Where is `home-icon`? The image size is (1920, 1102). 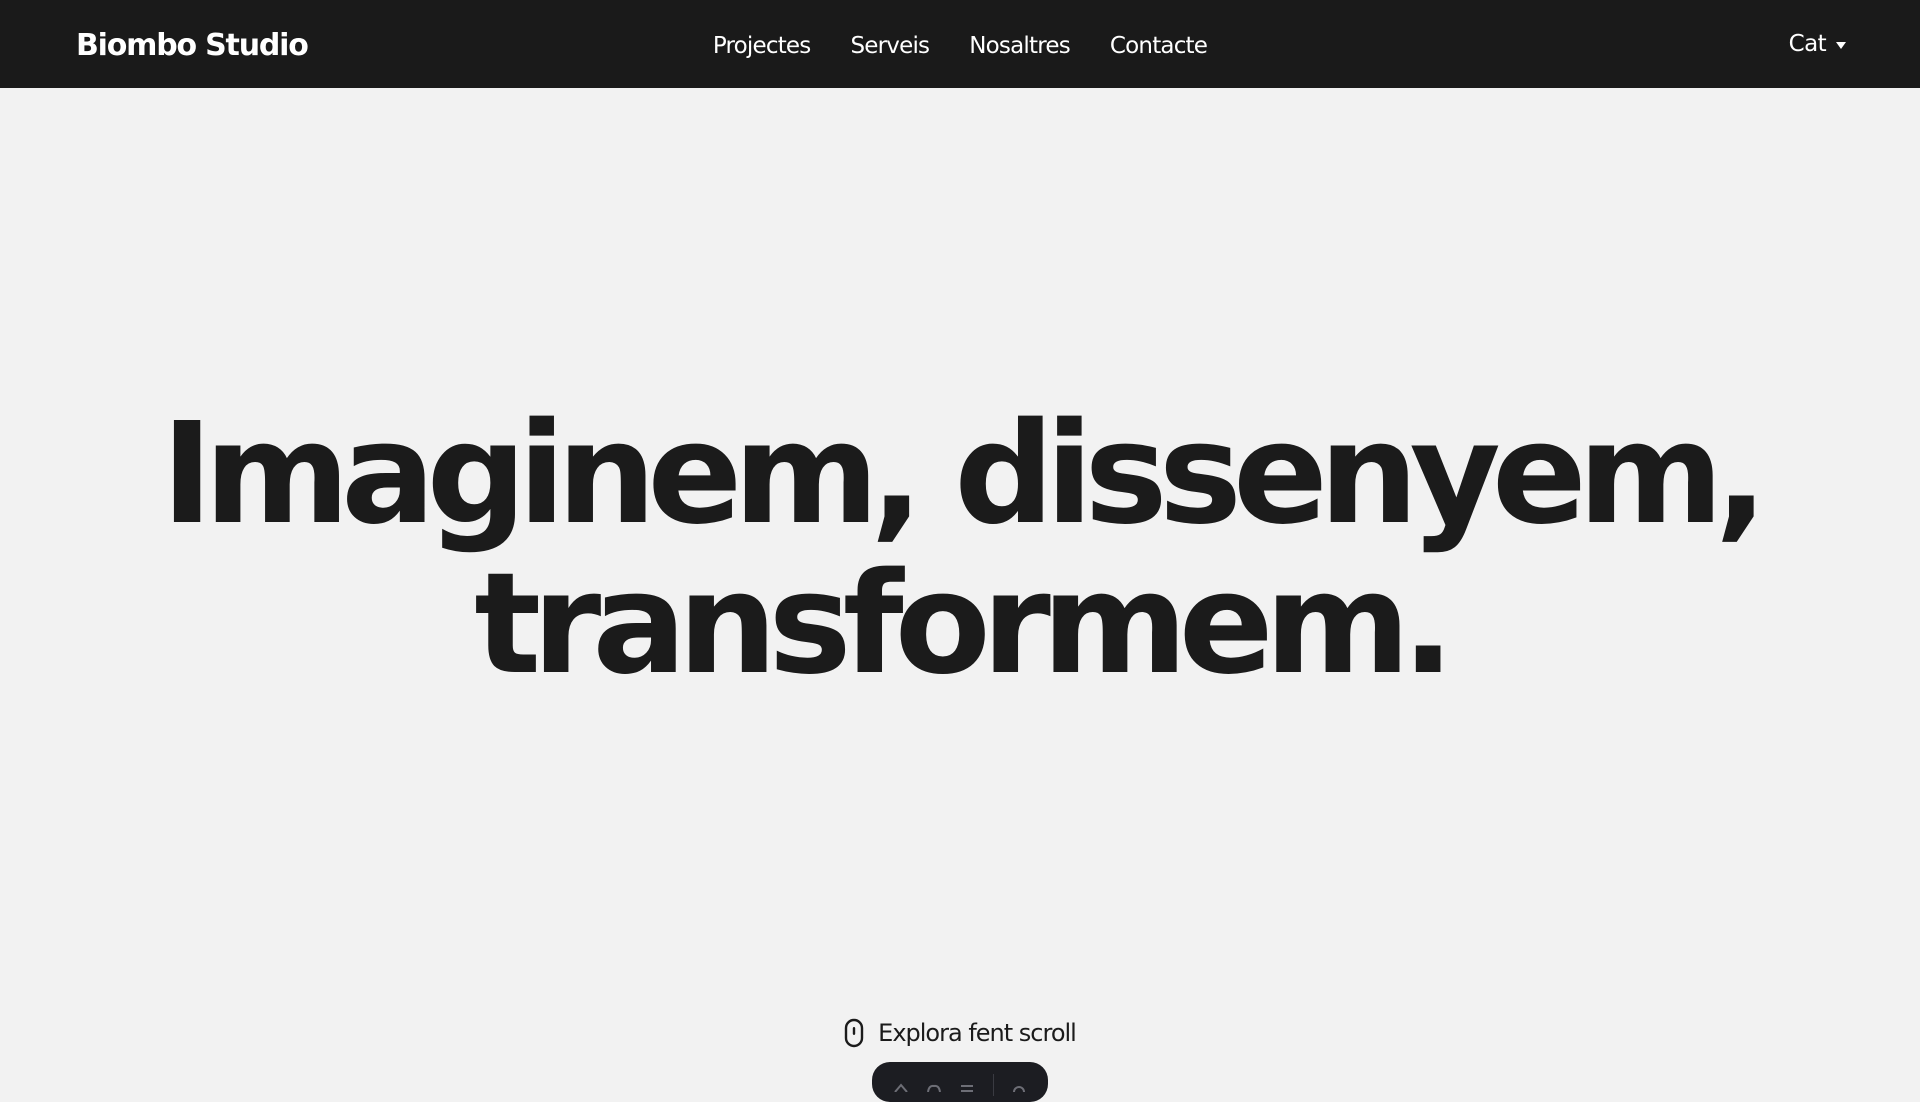
home-icon is located at coordinates (901, 1087).